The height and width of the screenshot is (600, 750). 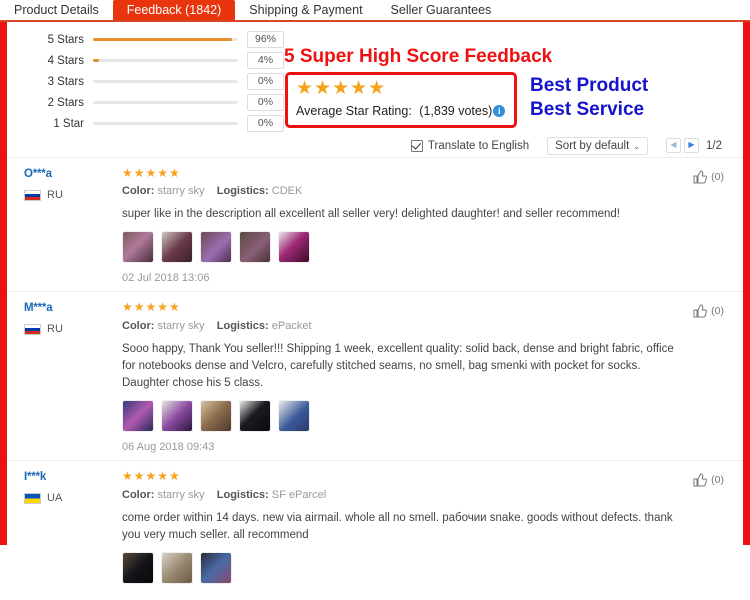 I want to click on tab-product-details: Product Details, so click(x=56, y=10).